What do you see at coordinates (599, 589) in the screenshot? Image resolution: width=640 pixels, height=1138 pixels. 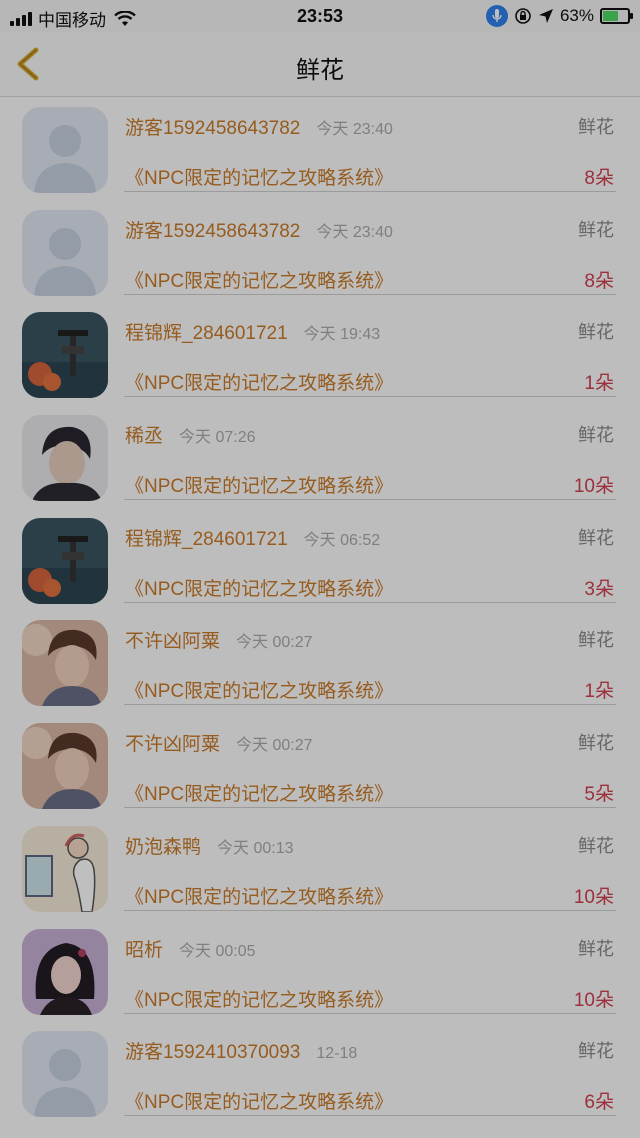 I see `flower-count: 3朵` at bounding box center [599, 589].